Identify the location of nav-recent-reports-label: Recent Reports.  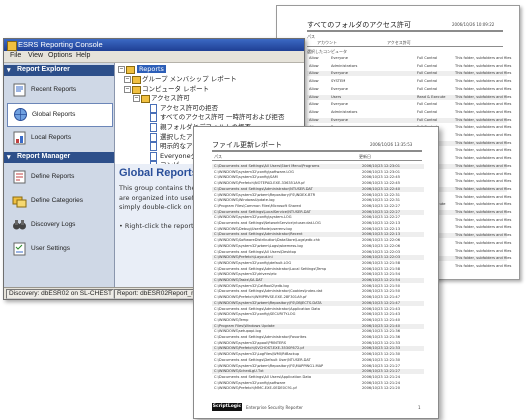
(54, 89).